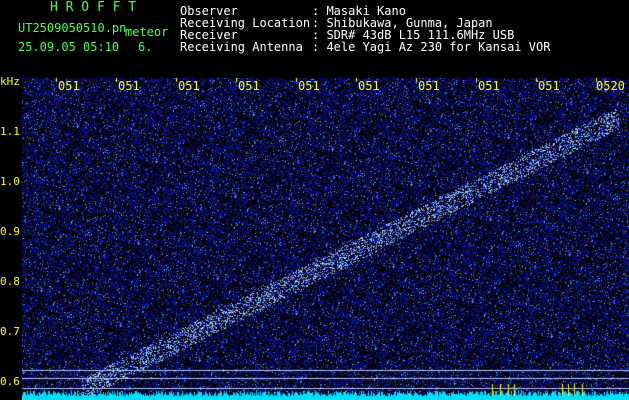 This screenshot has height=400, width=629. Describe the element at coordinates (10, 231) in the screenshot. I see `ytick-label: 0.9` at that location.